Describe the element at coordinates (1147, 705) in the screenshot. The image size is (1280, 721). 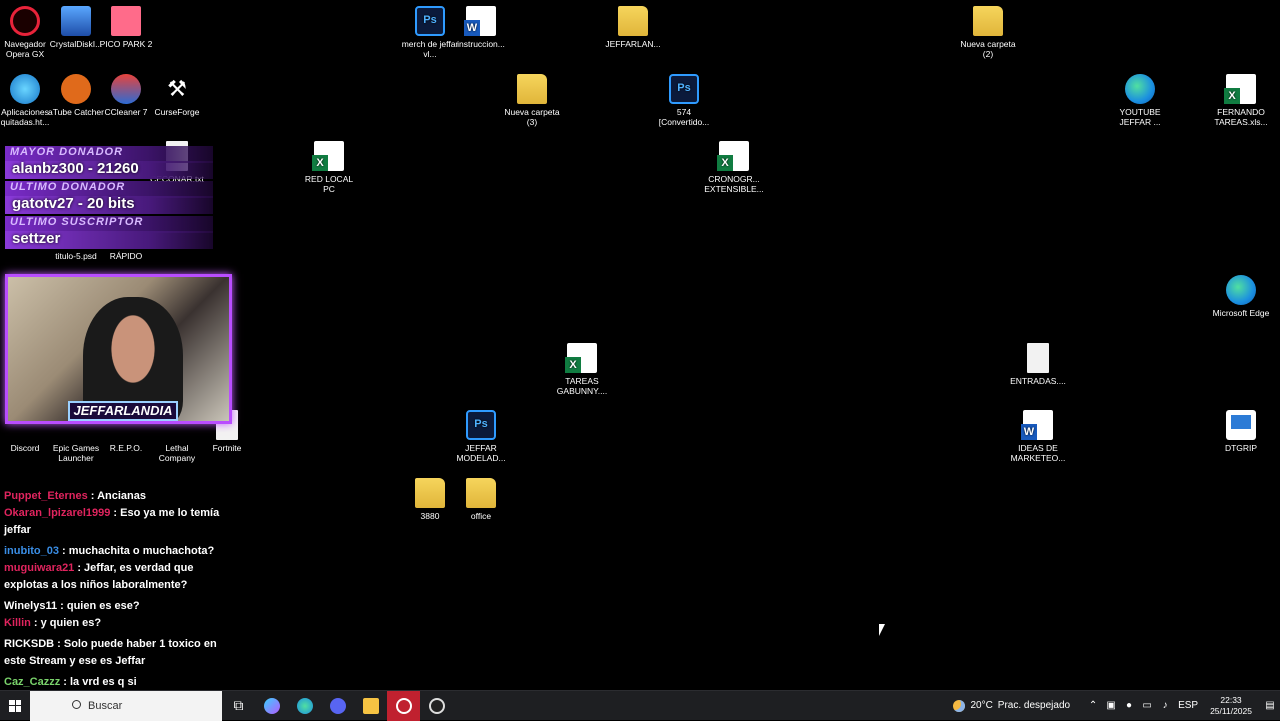
I see `network-icon: ▭` at that location.